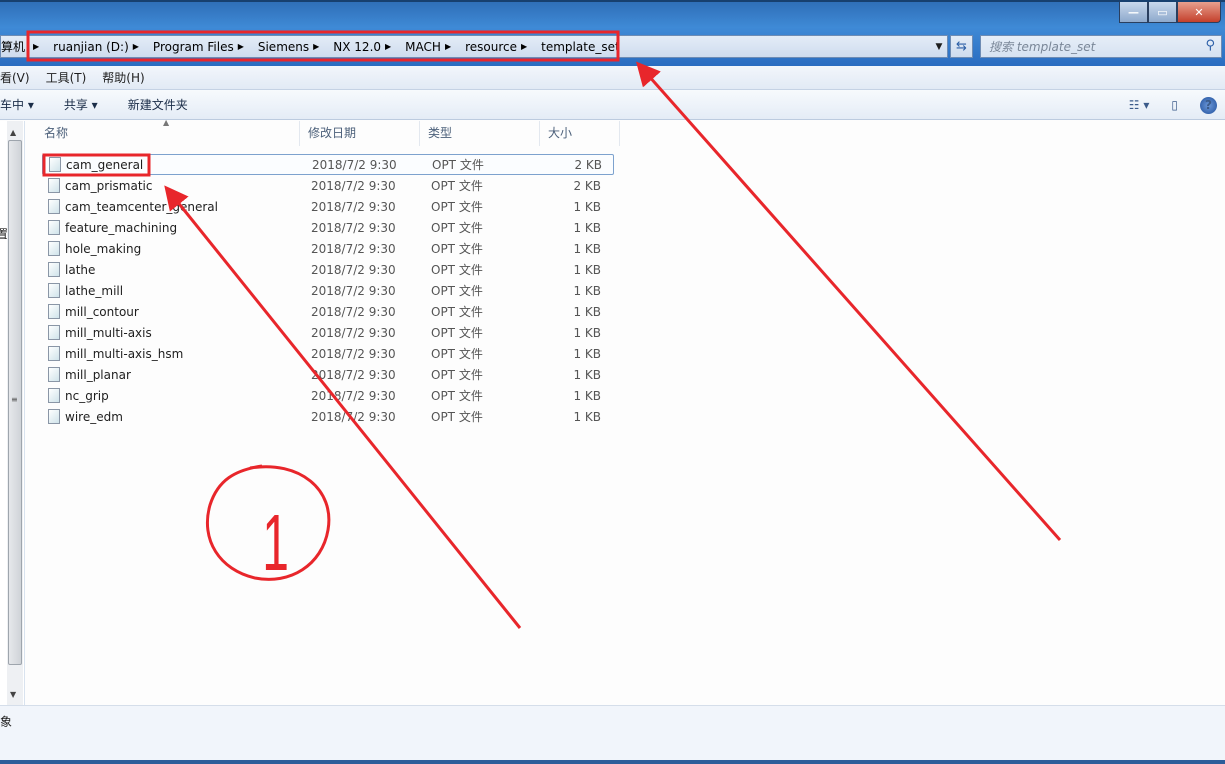 The image size is (1225, 764). What do you see at coordinates (435, 47) in the screenshot?
I see `breadcrumb-item: MACH ▶` at bounding box center [435, 47].